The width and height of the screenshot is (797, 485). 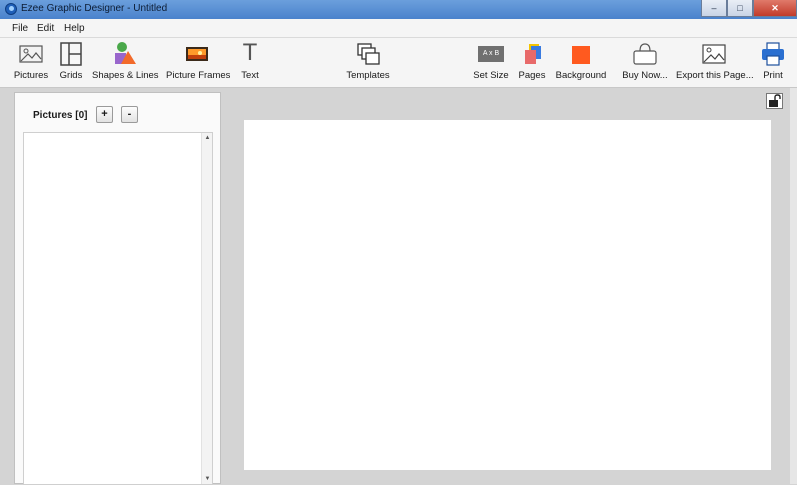 I want to click on menu-help: Help, so click(x=74, y=28).